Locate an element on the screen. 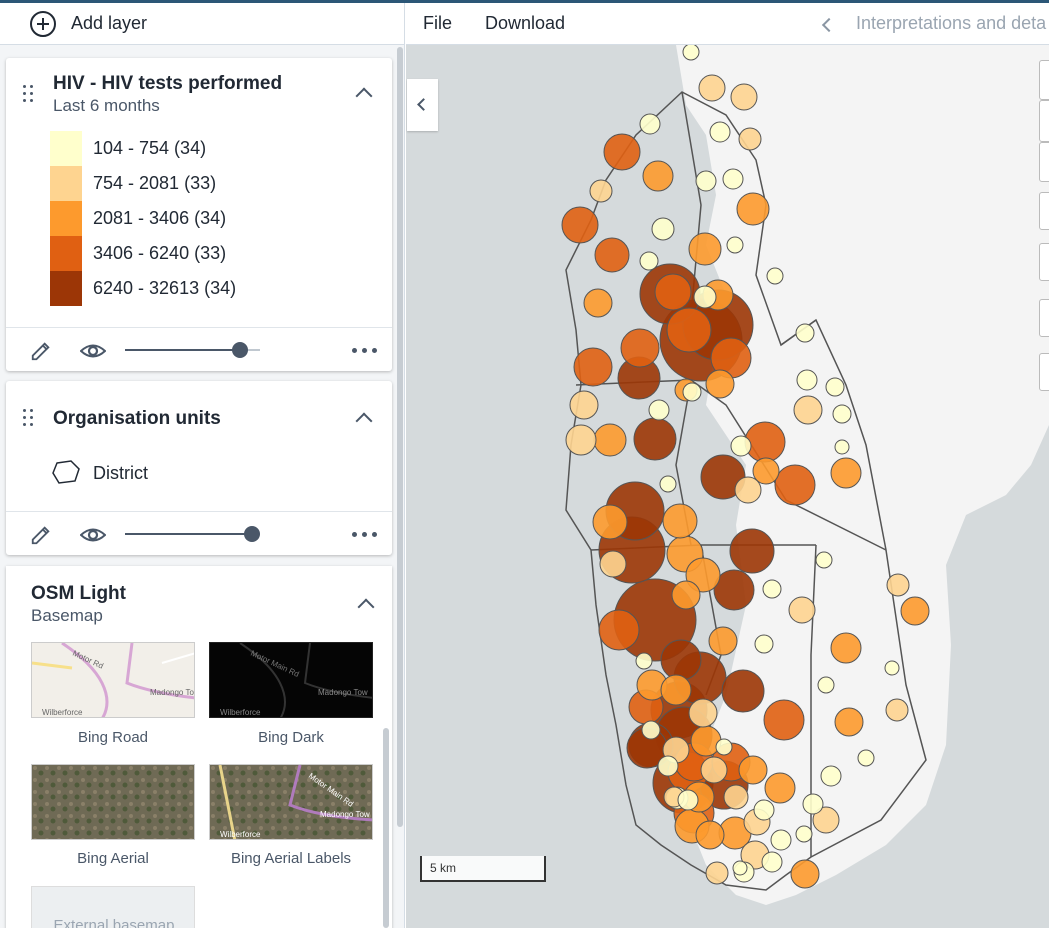 The width and height of the screenshot is (1049, 928). basemap-option-external: External basemap is located at coordinates (113, 907).